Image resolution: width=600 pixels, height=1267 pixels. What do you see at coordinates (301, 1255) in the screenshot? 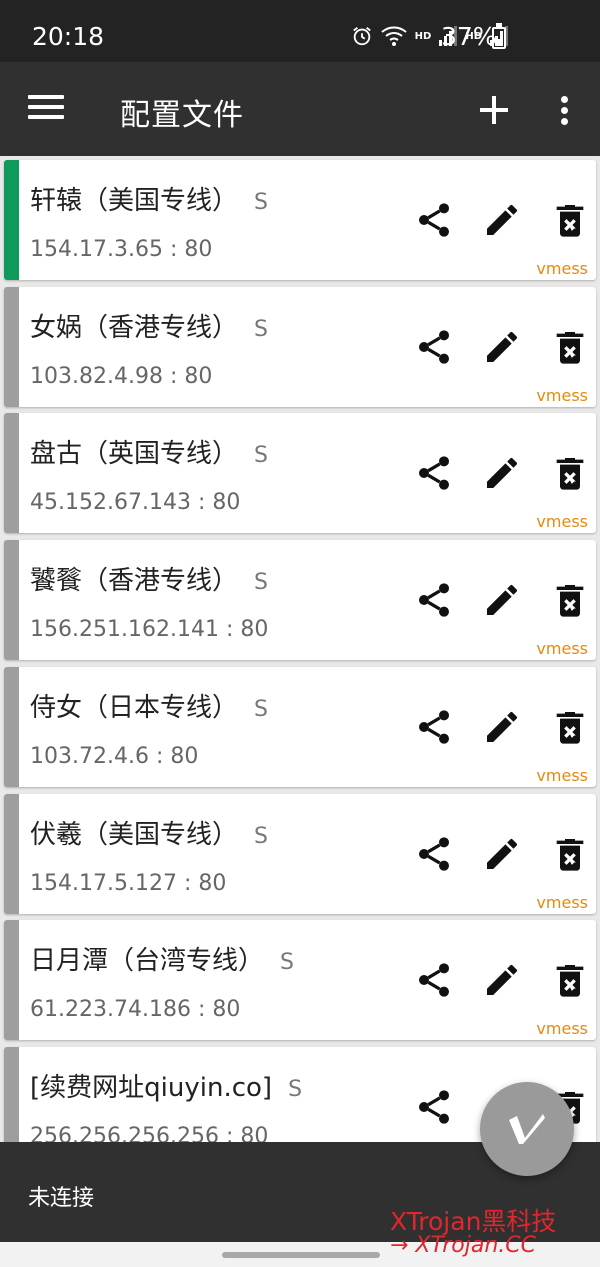
I see `home-indicator` at bounding box center [301, 1255].